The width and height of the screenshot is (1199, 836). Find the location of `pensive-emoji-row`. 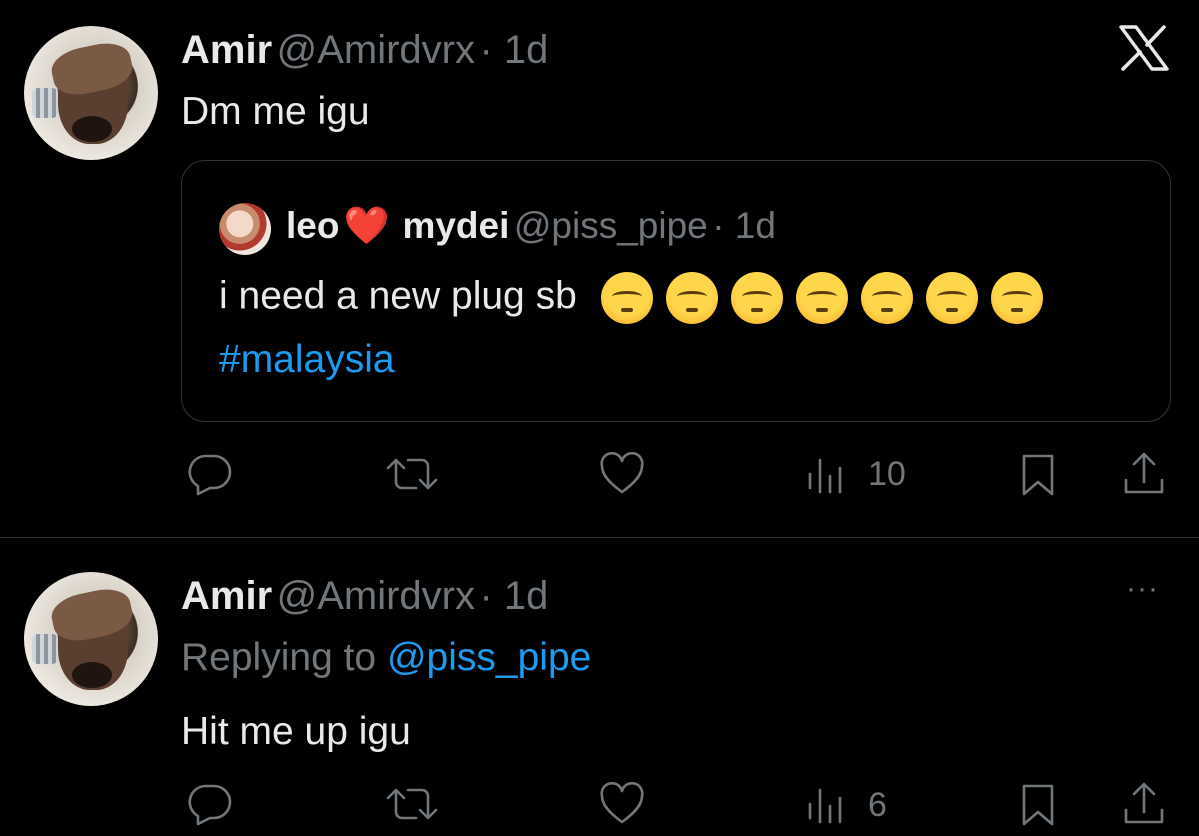

pensive-emoji-row is located at coordinates (815, 298).